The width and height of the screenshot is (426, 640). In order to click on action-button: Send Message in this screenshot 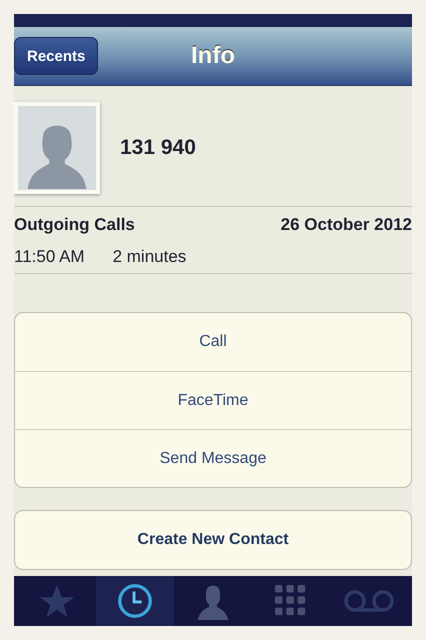, I will do `click(213, 458)`.